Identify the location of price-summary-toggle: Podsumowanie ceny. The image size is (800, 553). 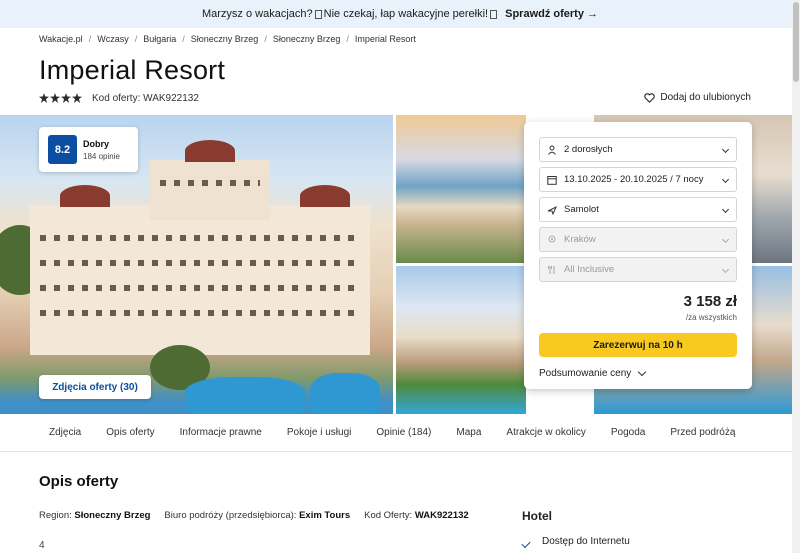
(638, 373).